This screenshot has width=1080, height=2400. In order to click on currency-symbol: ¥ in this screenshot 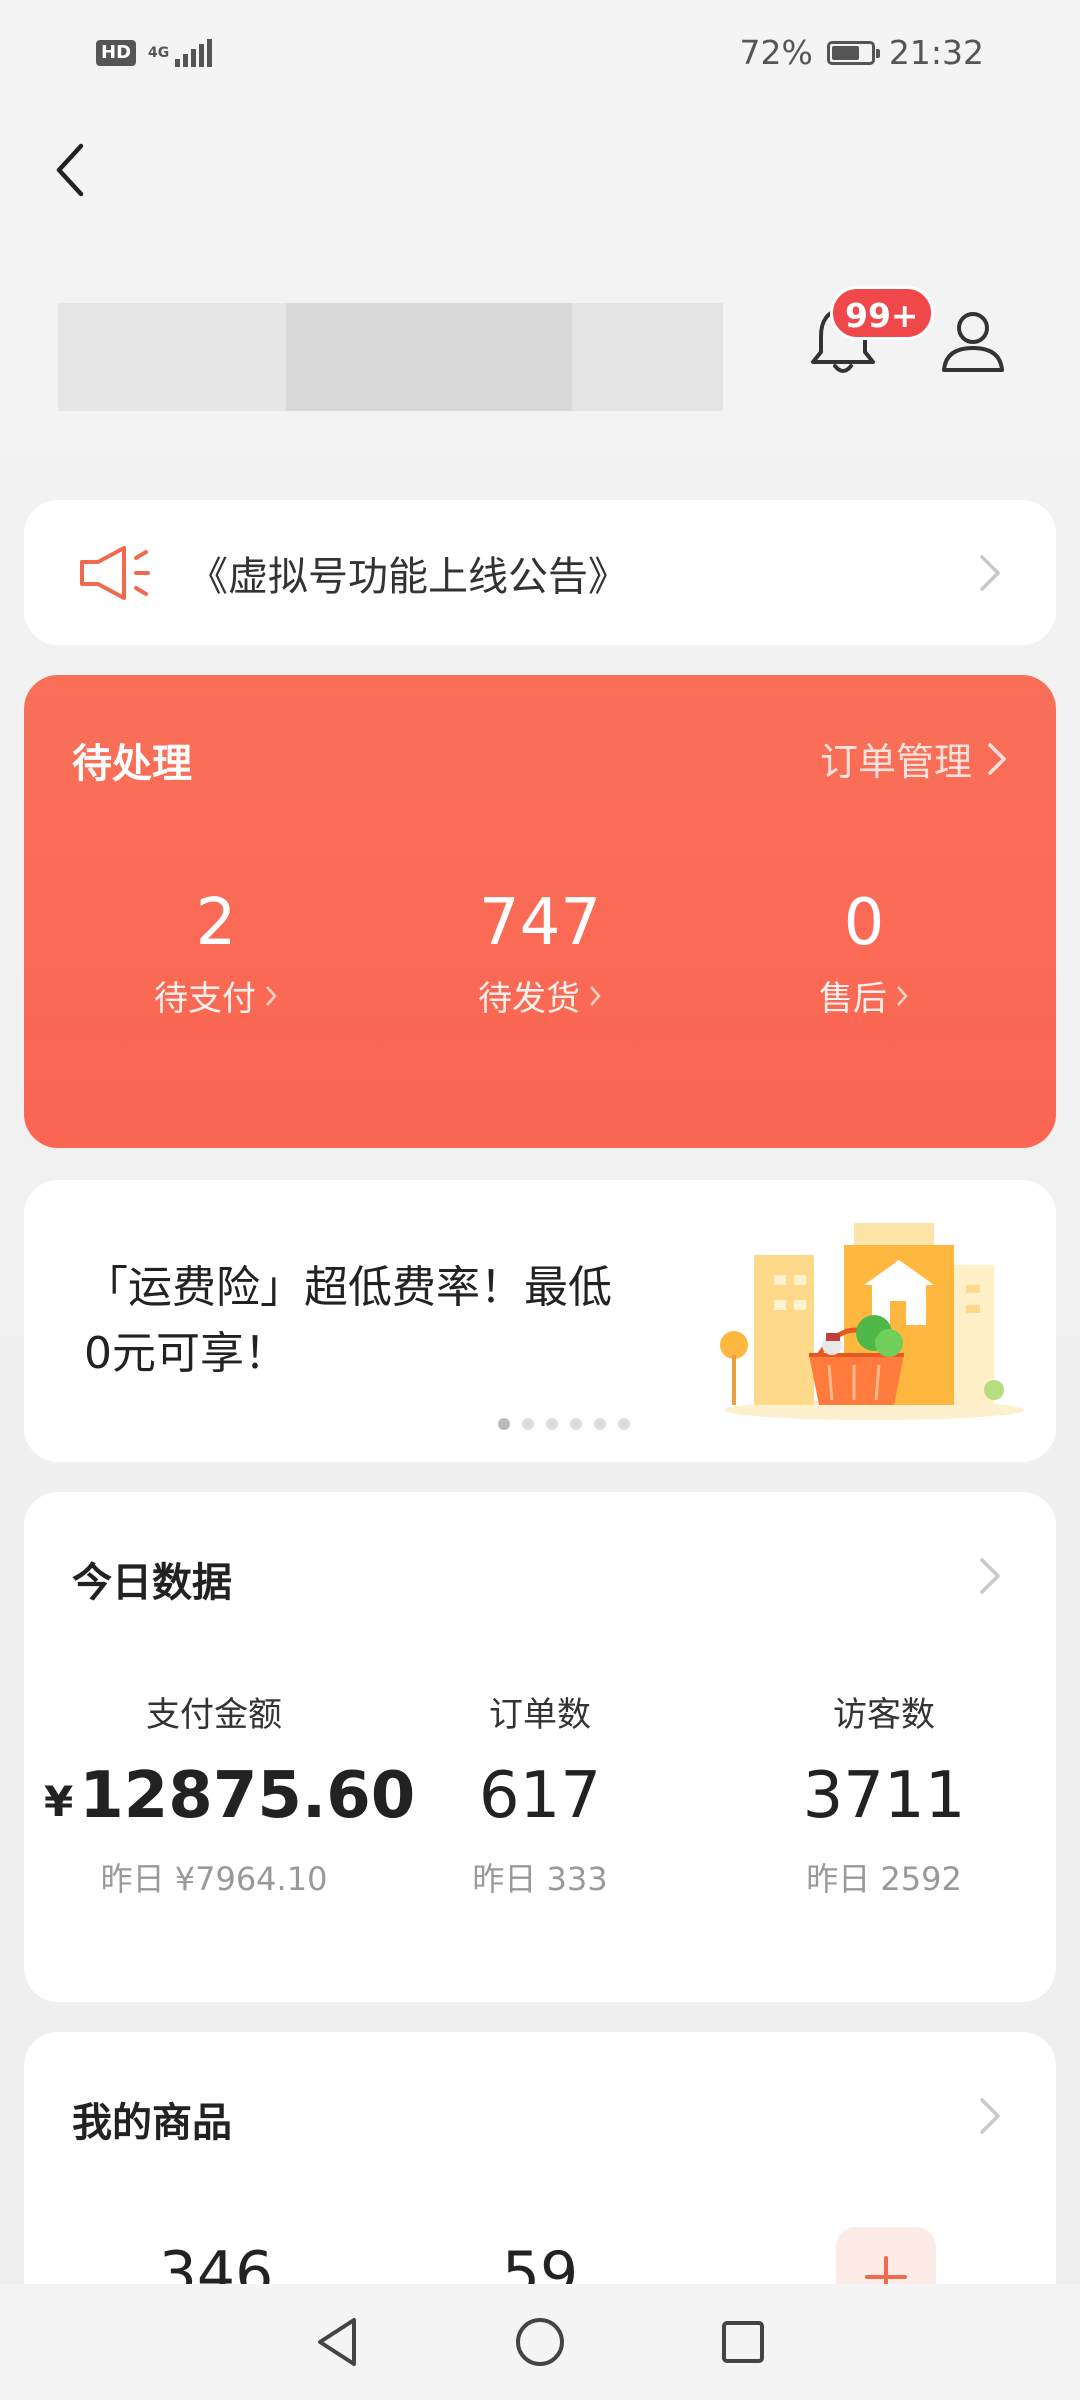, I will do `click(59, 1801)`.